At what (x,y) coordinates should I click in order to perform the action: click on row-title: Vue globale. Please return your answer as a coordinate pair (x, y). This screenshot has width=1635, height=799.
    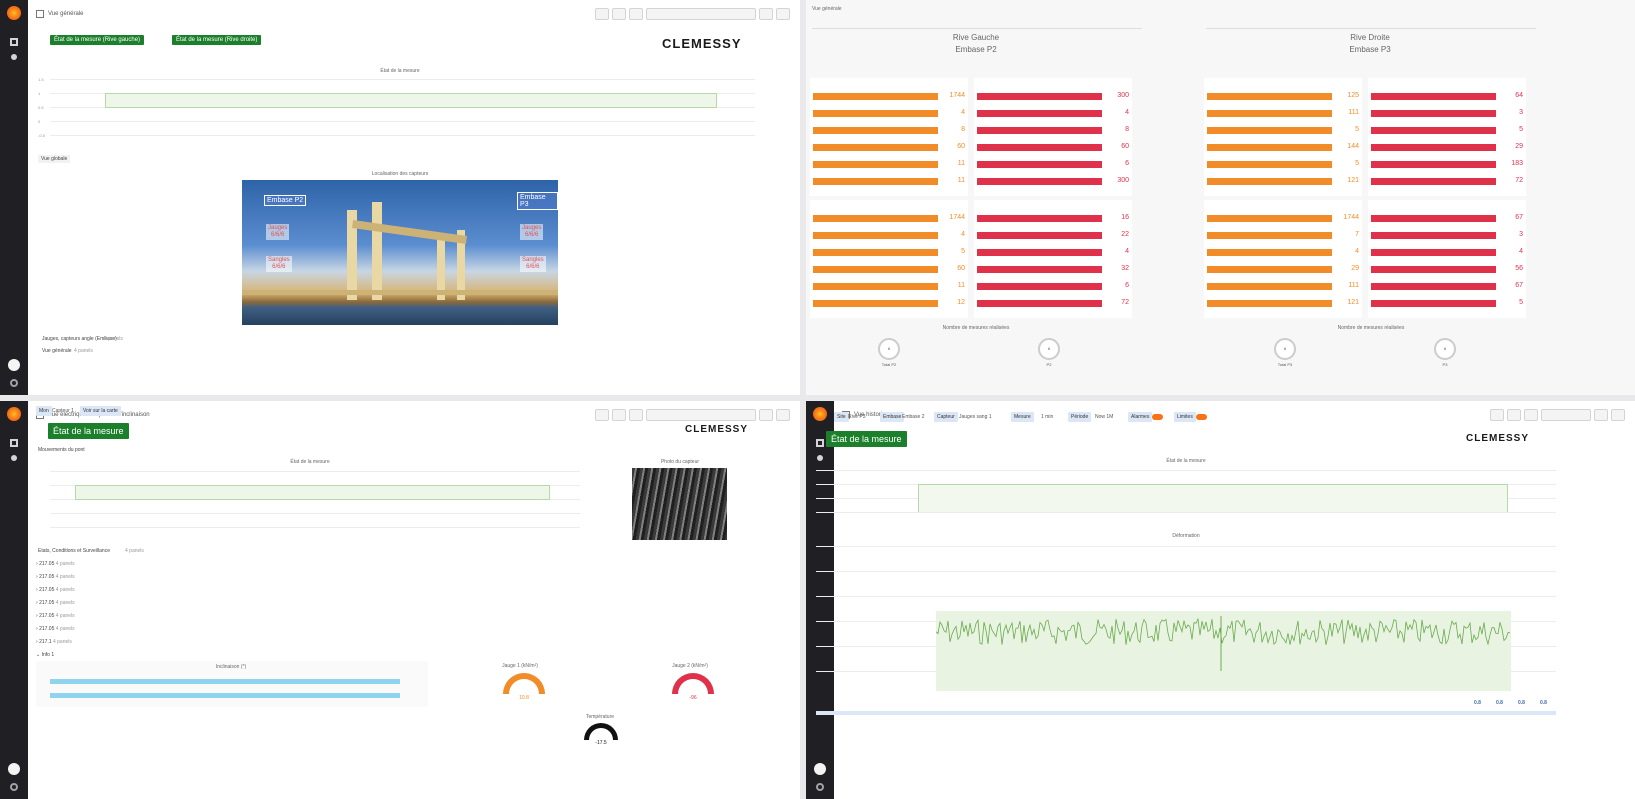
    Looking at the image, I should click on (54, 159).